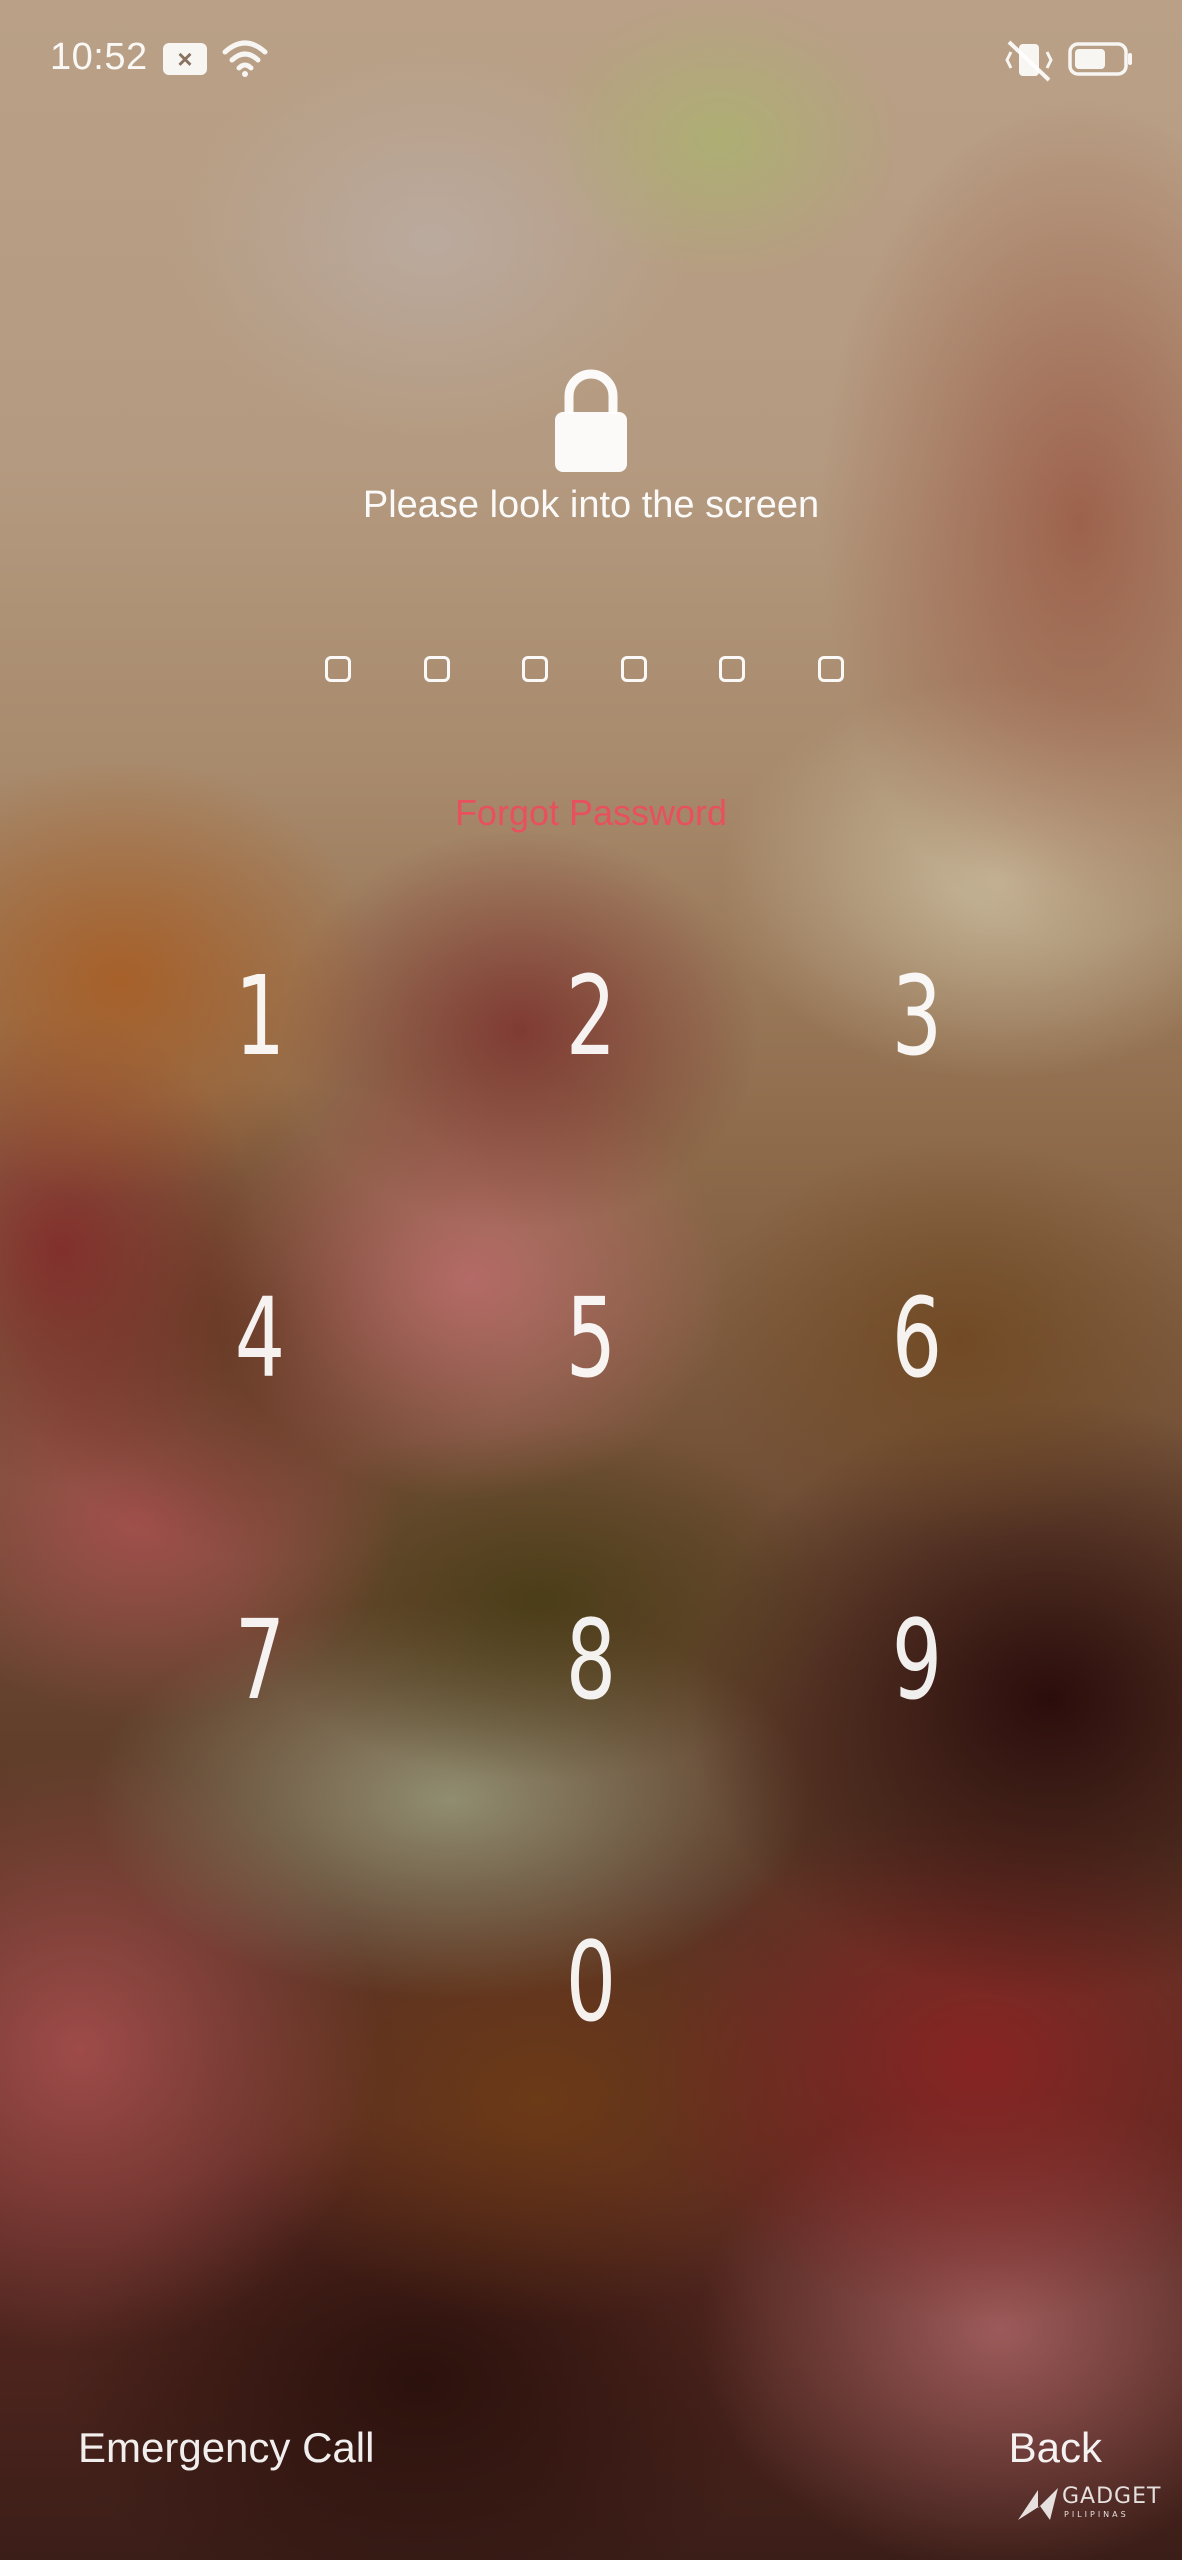 This screenshot has width=1182, height=2560. I want to click on keypad-key-1: 1, so click(260, 1016).